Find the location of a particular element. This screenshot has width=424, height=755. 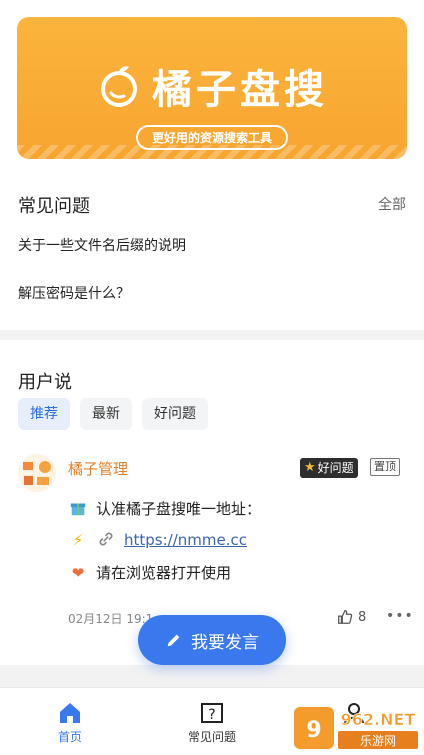

post-line: 认准橘子盘搜唯一地址： is located at coordinates (164, 508).